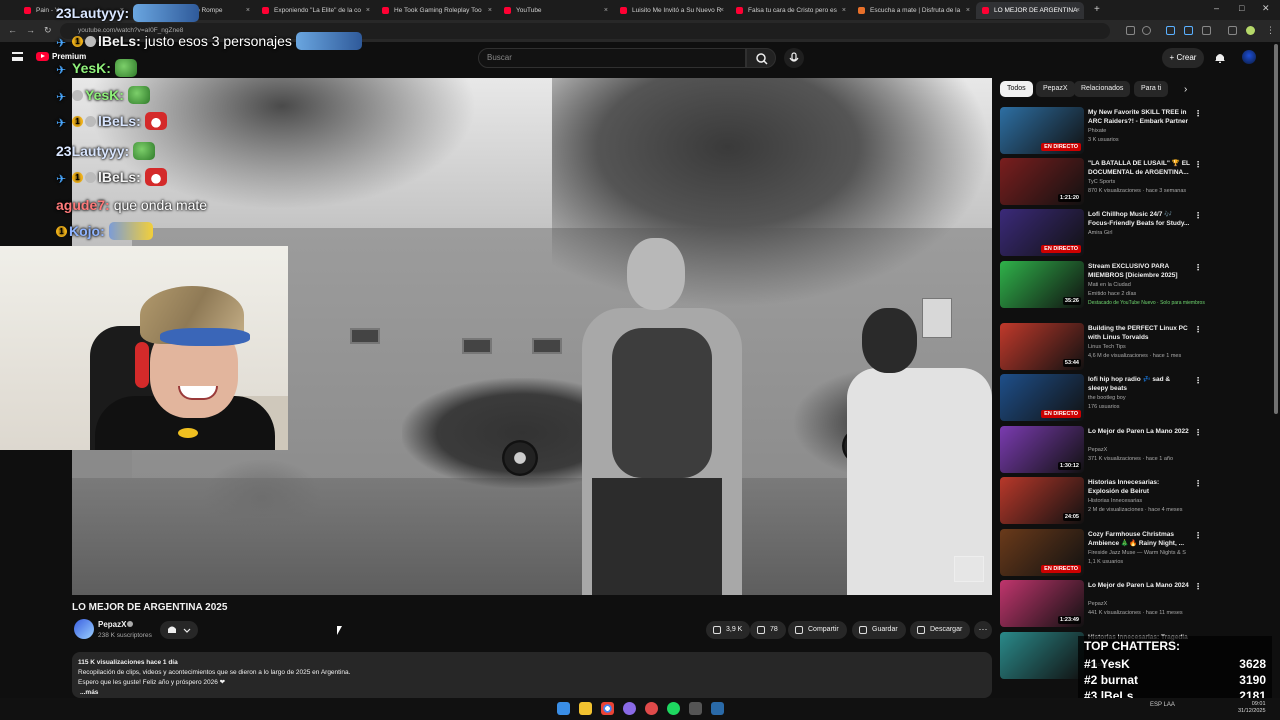 The height and width of the screenshot is (720, 1280). Describe the element at coordinates (1185, 89) in the screenshot. I see `chevron-right-icon: ›` at that location.